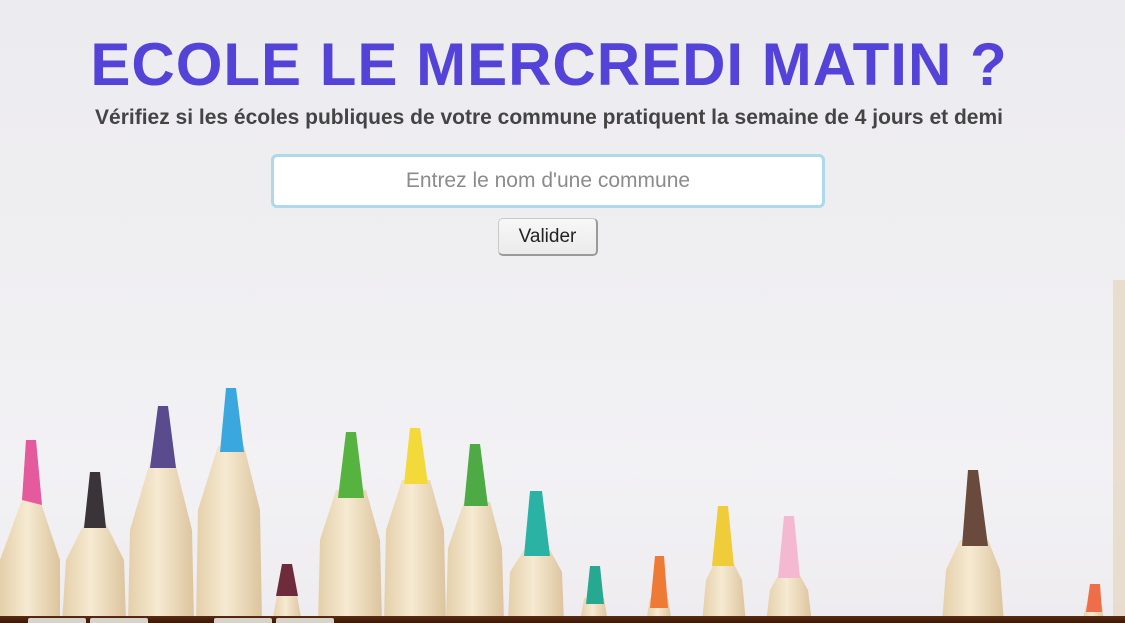  What do you see at coordinates (548, 181) in the screenshot?
I see `commune-search-input` at bounding box center [548, 181].